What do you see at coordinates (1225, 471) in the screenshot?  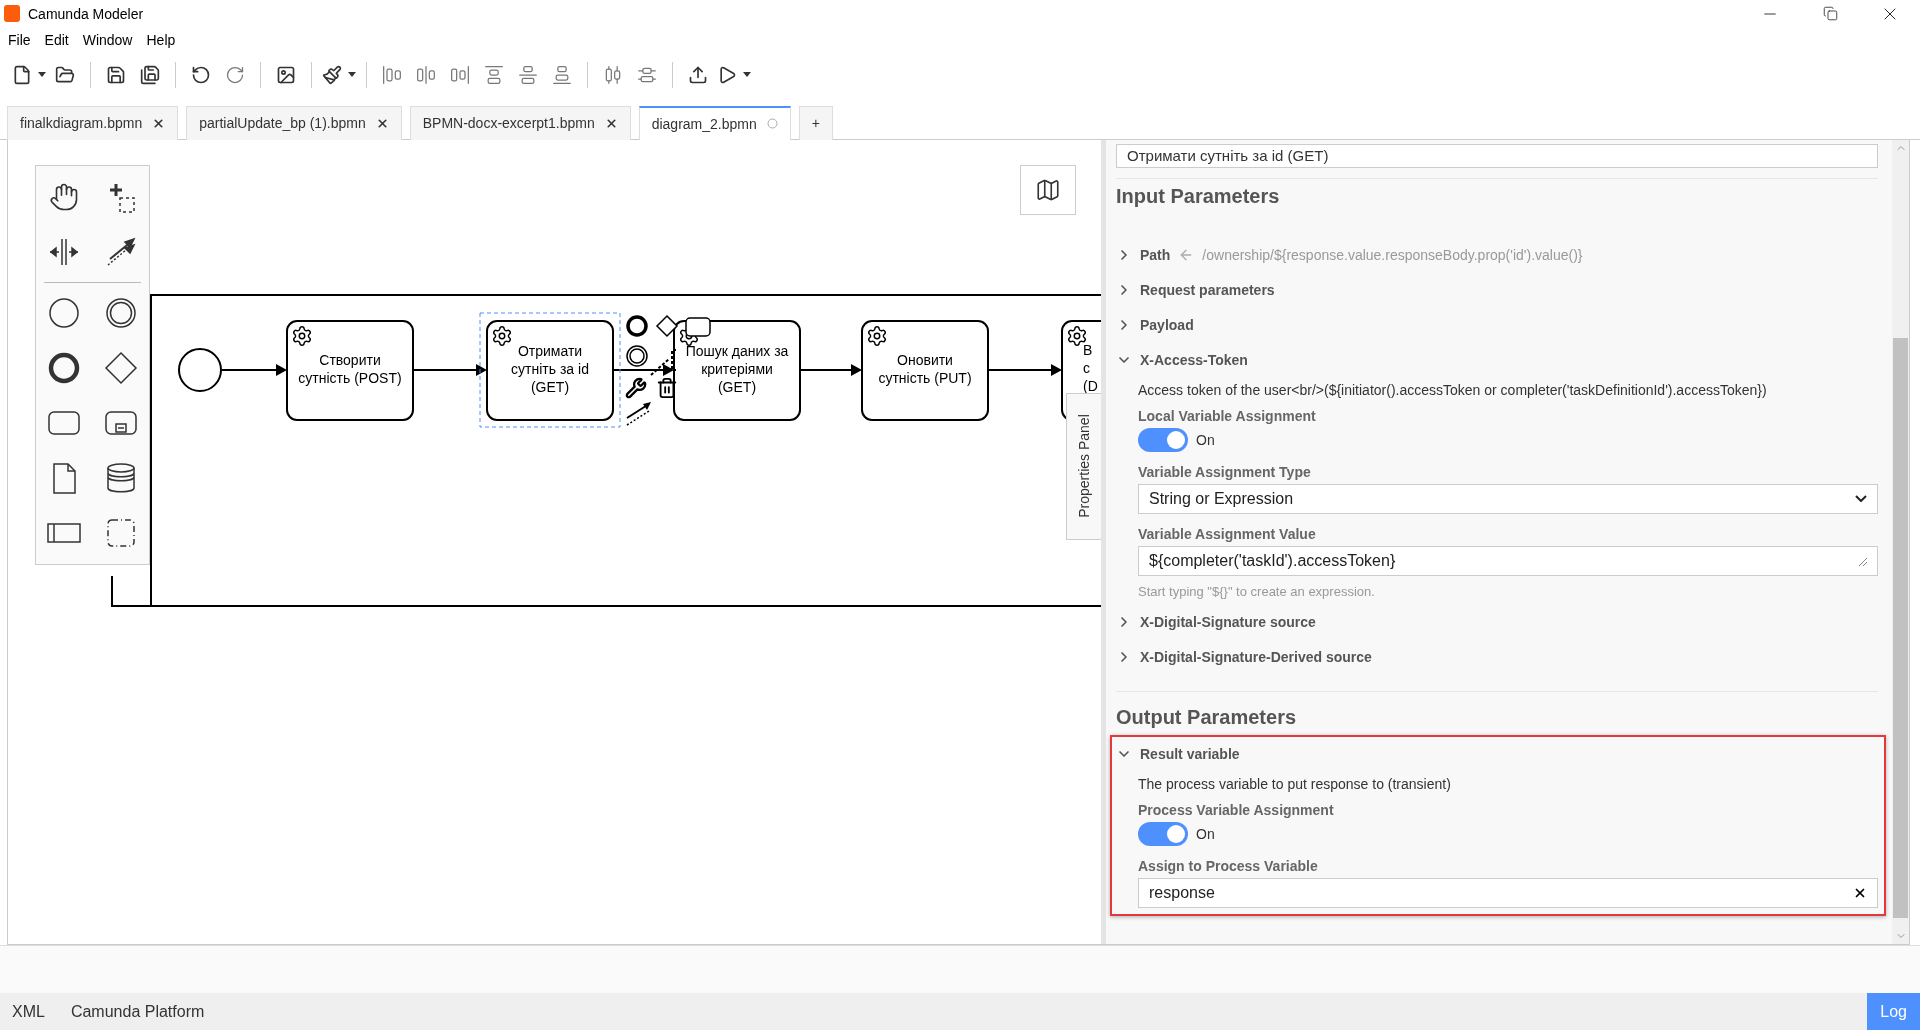 I see `field-label: Variable Assignment Type` at bounding box center [1225, 471].